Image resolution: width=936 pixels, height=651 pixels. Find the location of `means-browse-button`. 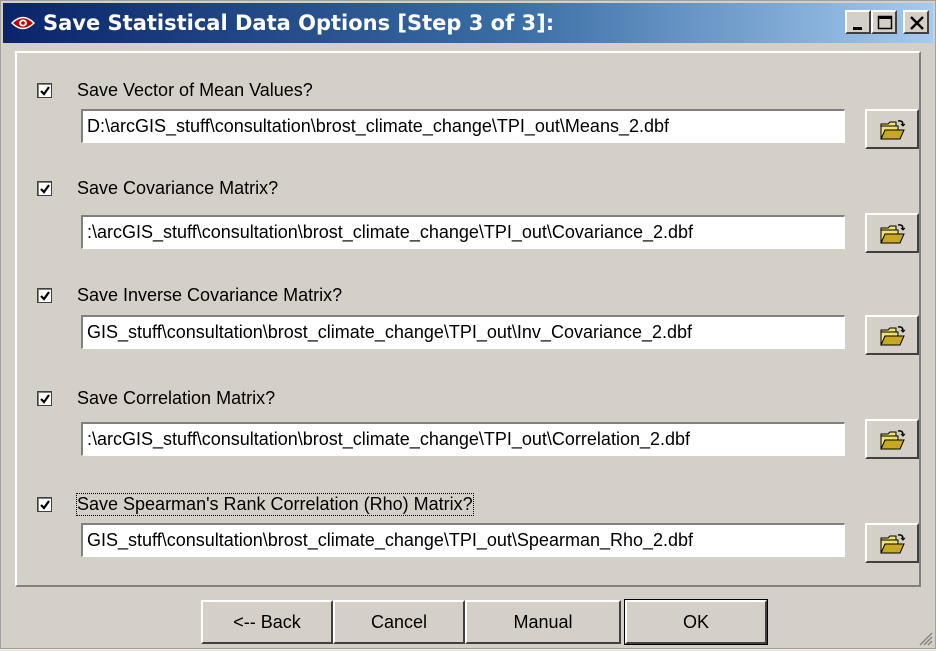

means-browse-button is located at coordinates (892, 129).